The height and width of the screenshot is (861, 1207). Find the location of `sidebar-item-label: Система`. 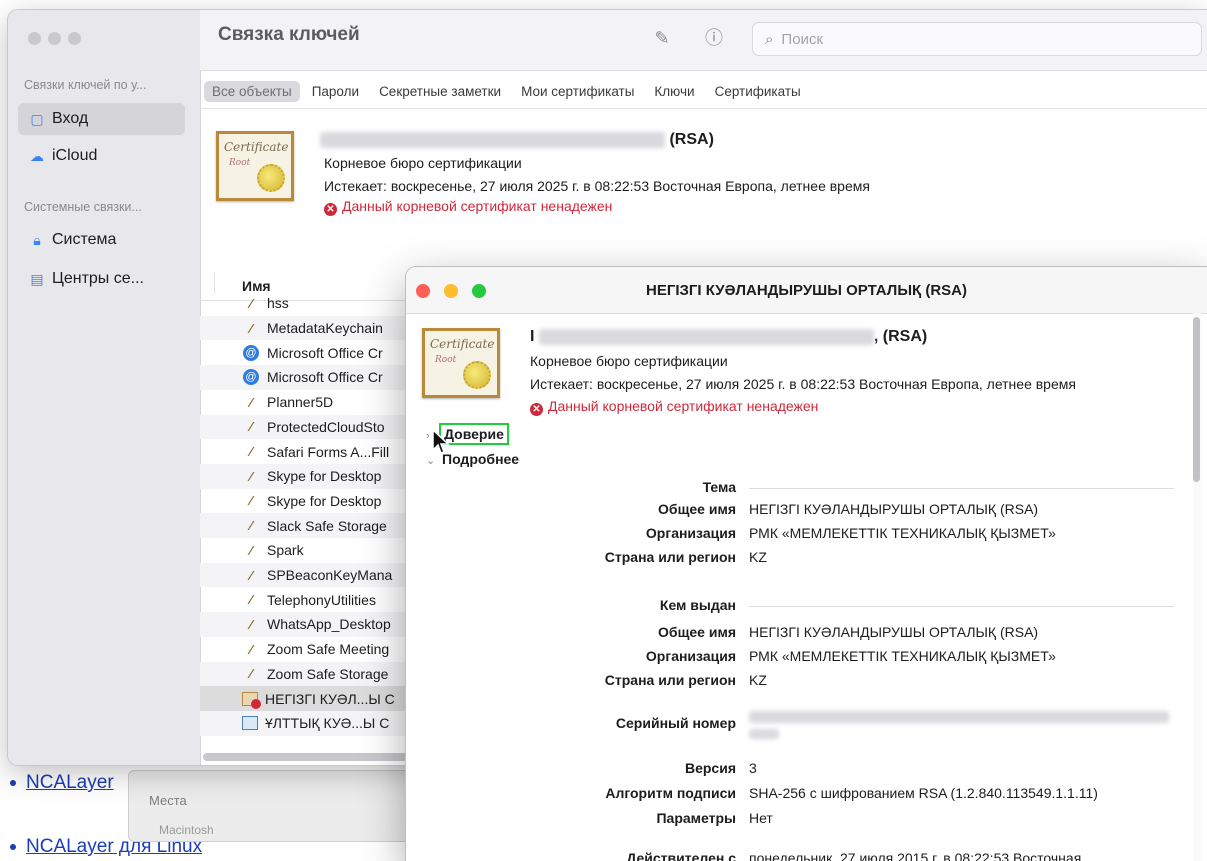

sidebar-item-label: Система is located at coordinates (84, 239).